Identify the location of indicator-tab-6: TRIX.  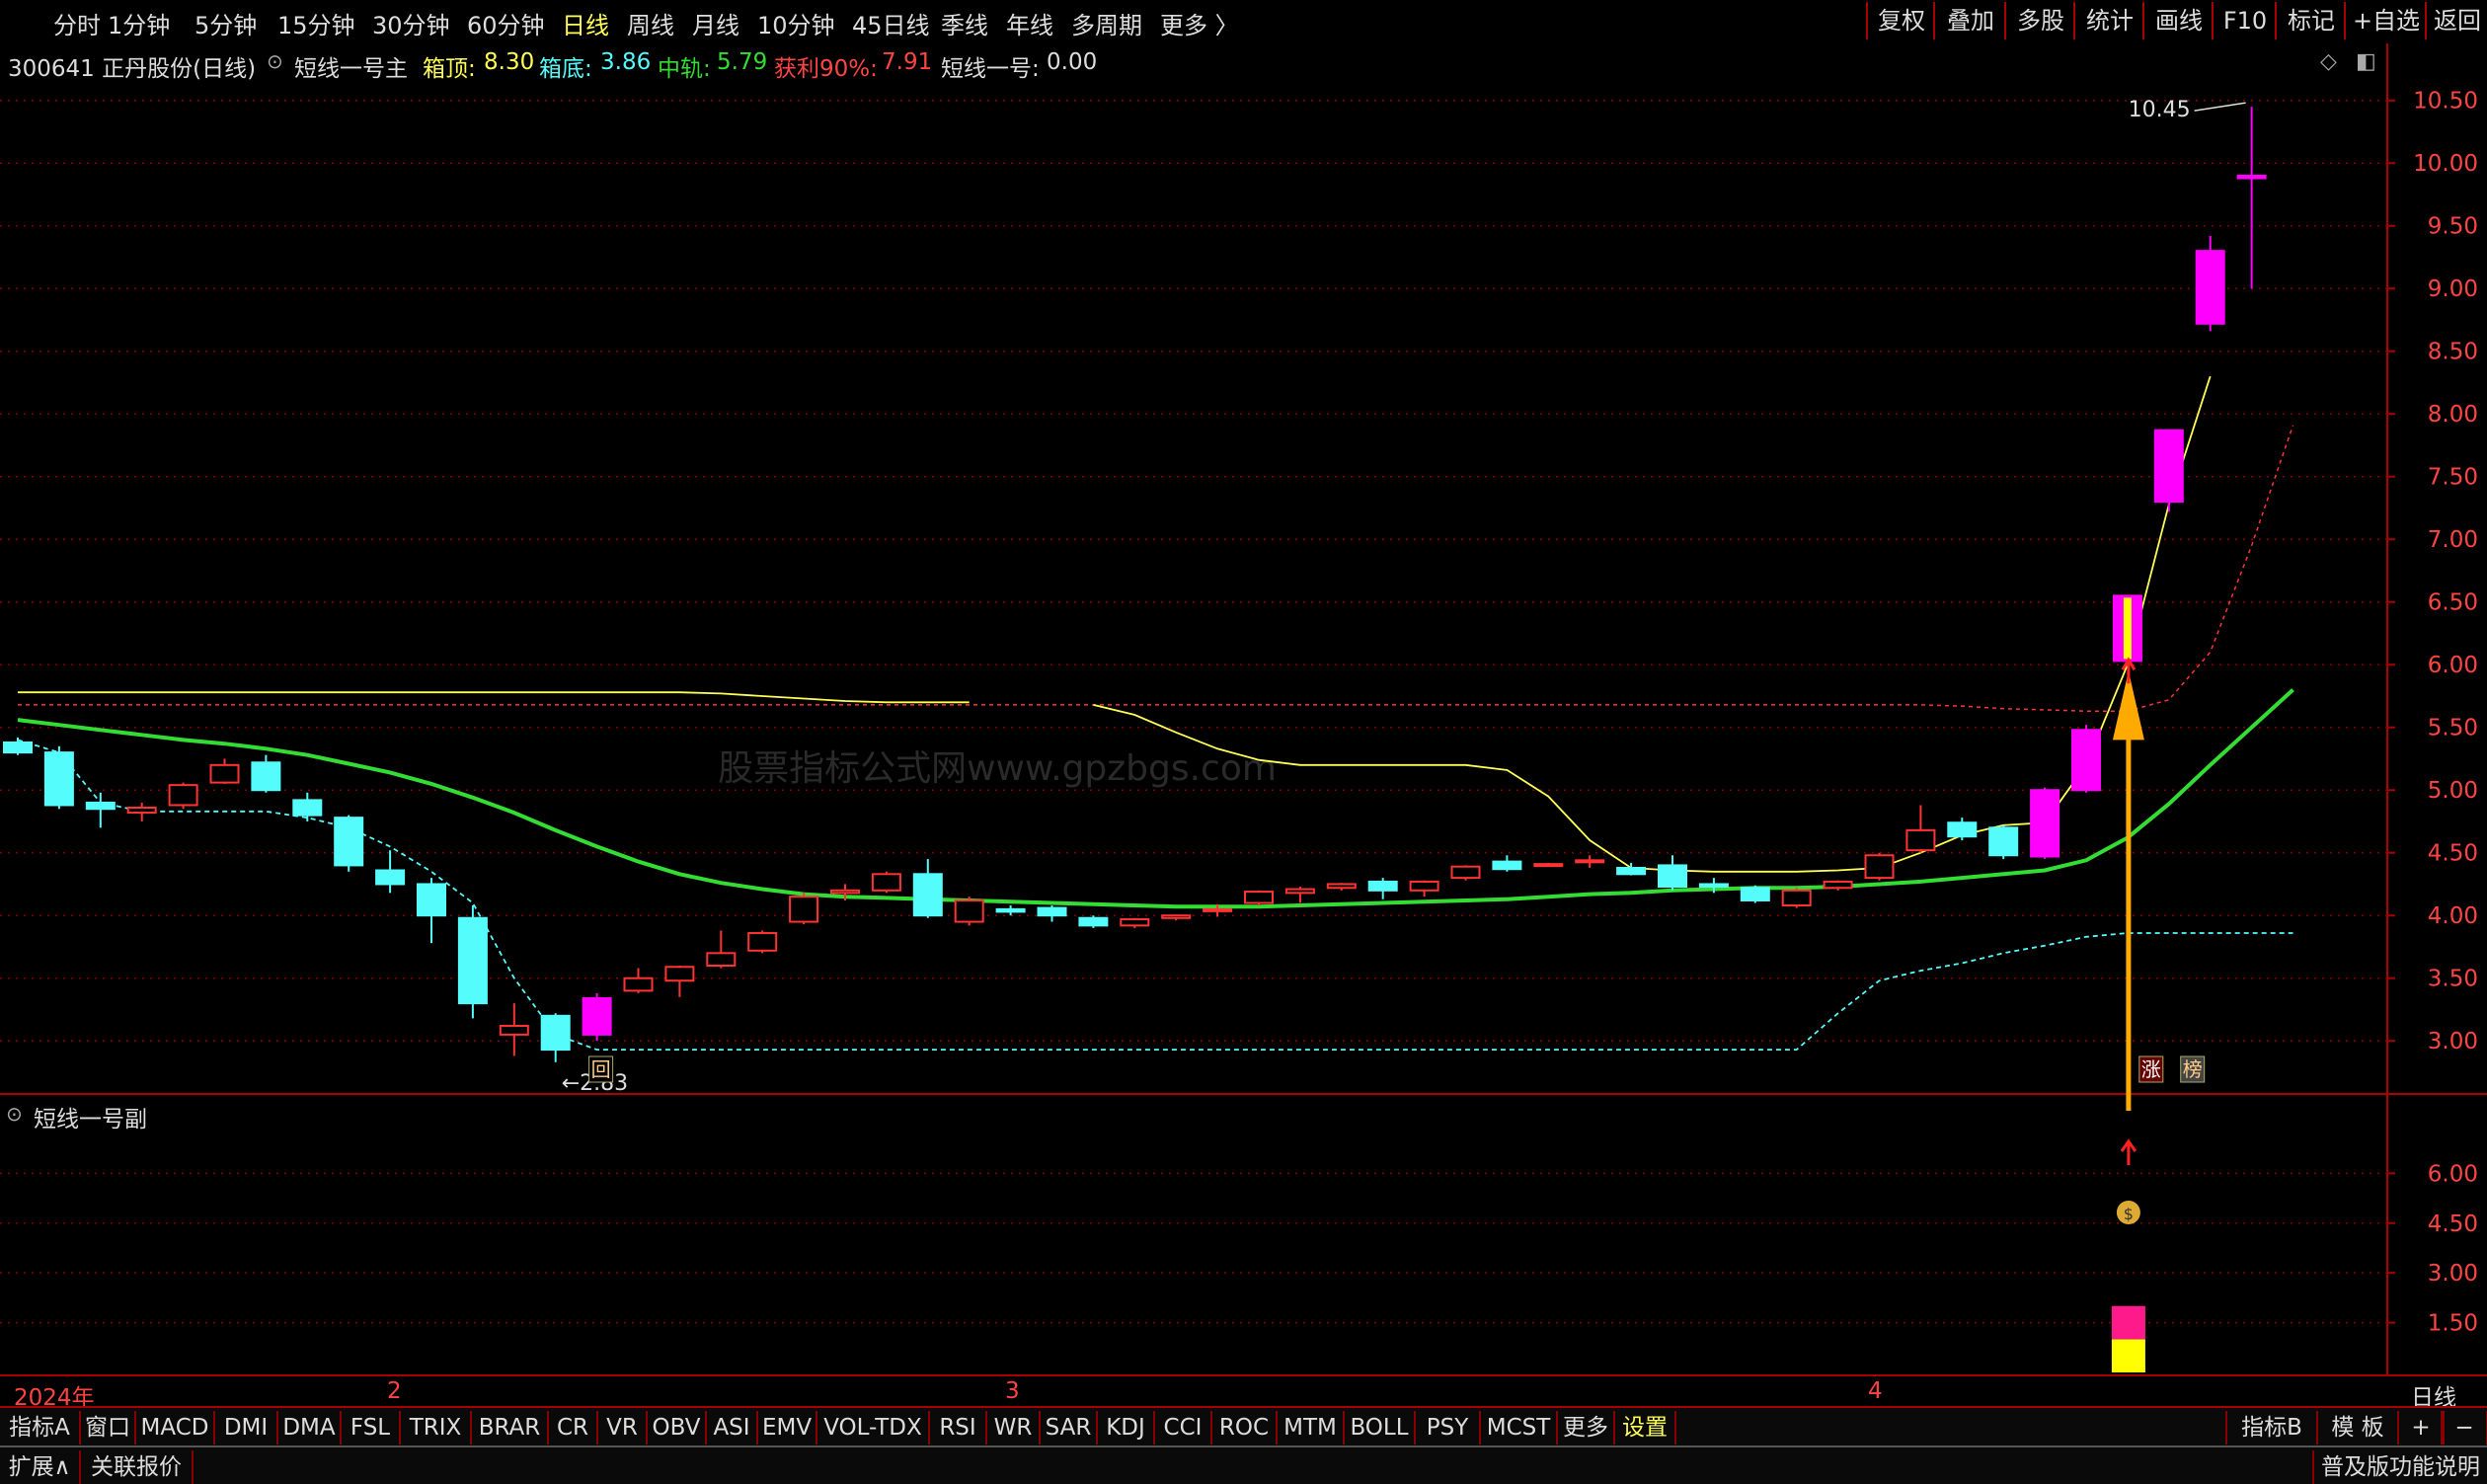
(436, 1428).